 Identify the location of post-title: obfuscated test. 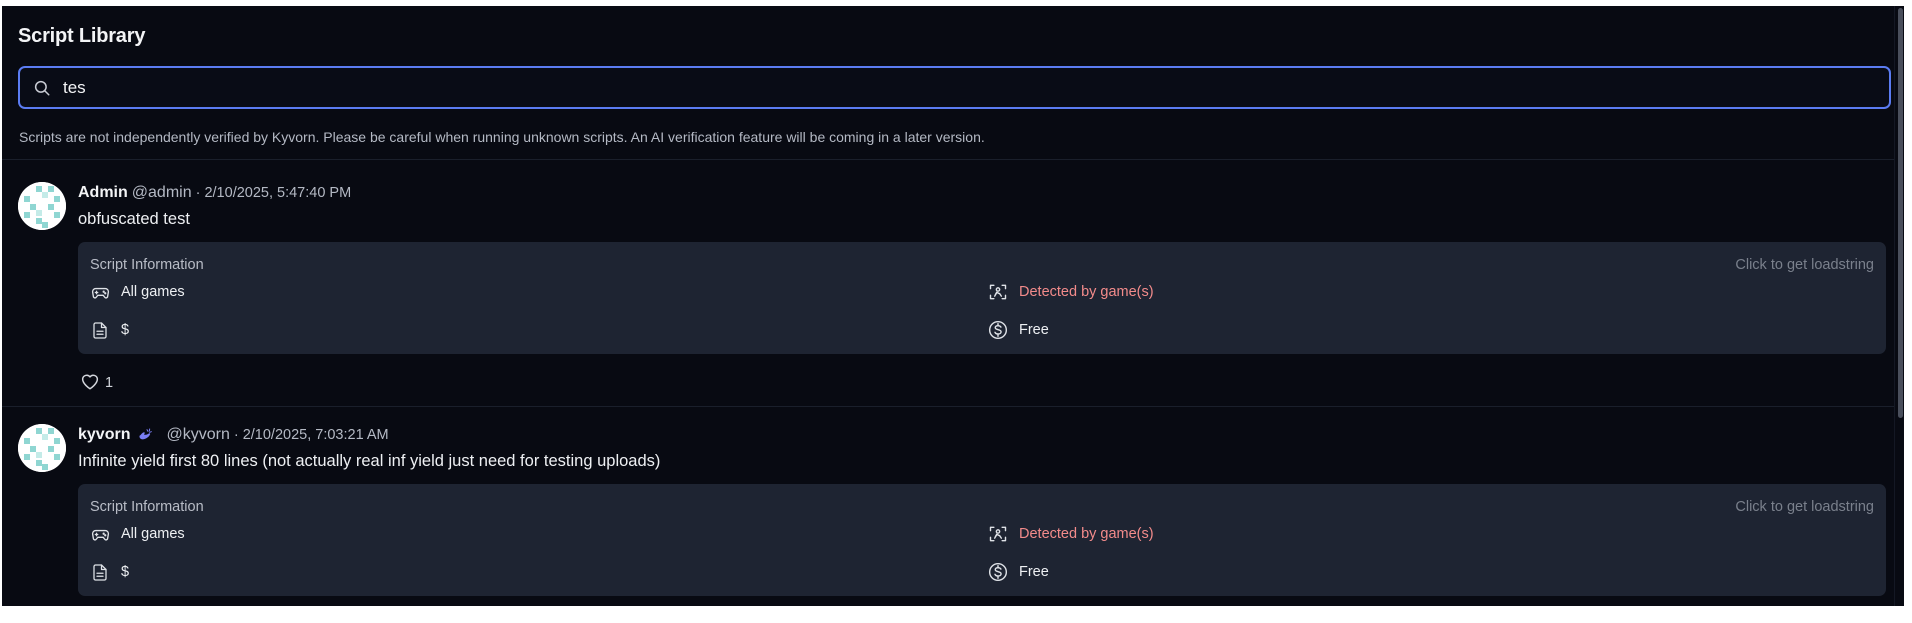
(134, 219).